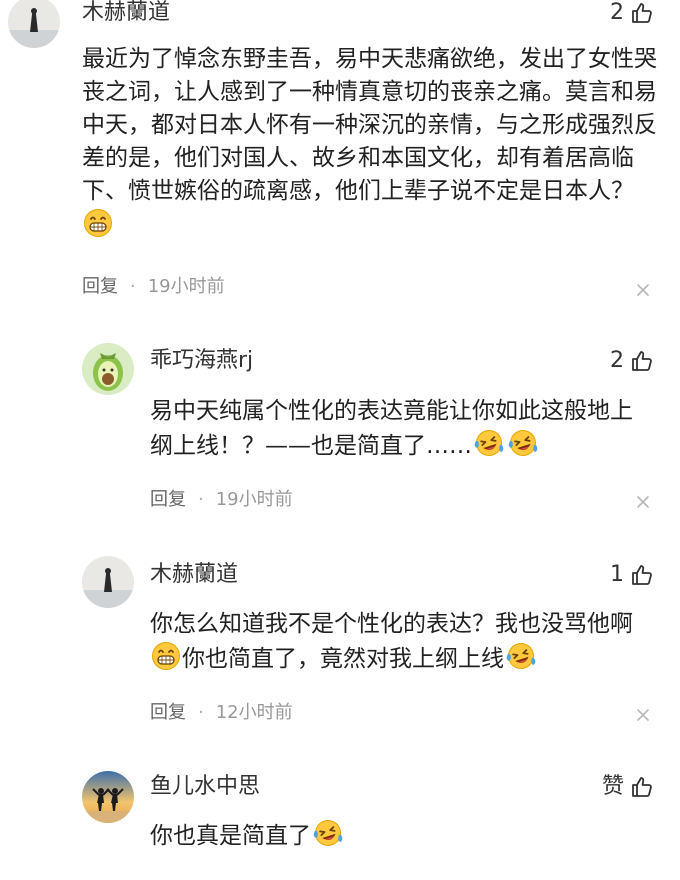 The width and height of the screenshot is (680, 880). Describe the element at coordinates (617, 574) in the screenshot. I see `like-count: 1` at that location.